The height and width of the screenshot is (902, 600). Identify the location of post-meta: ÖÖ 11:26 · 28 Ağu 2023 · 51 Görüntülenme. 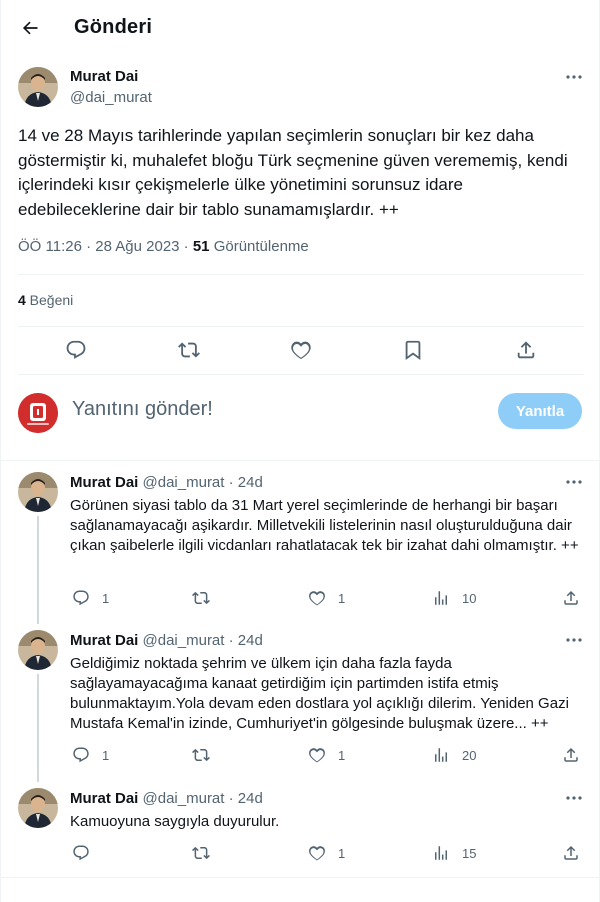
(163, 246).